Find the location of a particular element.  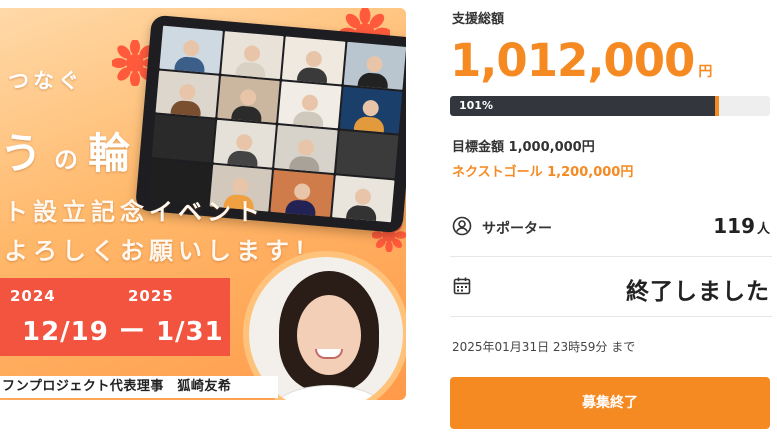

progress-percent: 101% is located at coordinates (476, 105).